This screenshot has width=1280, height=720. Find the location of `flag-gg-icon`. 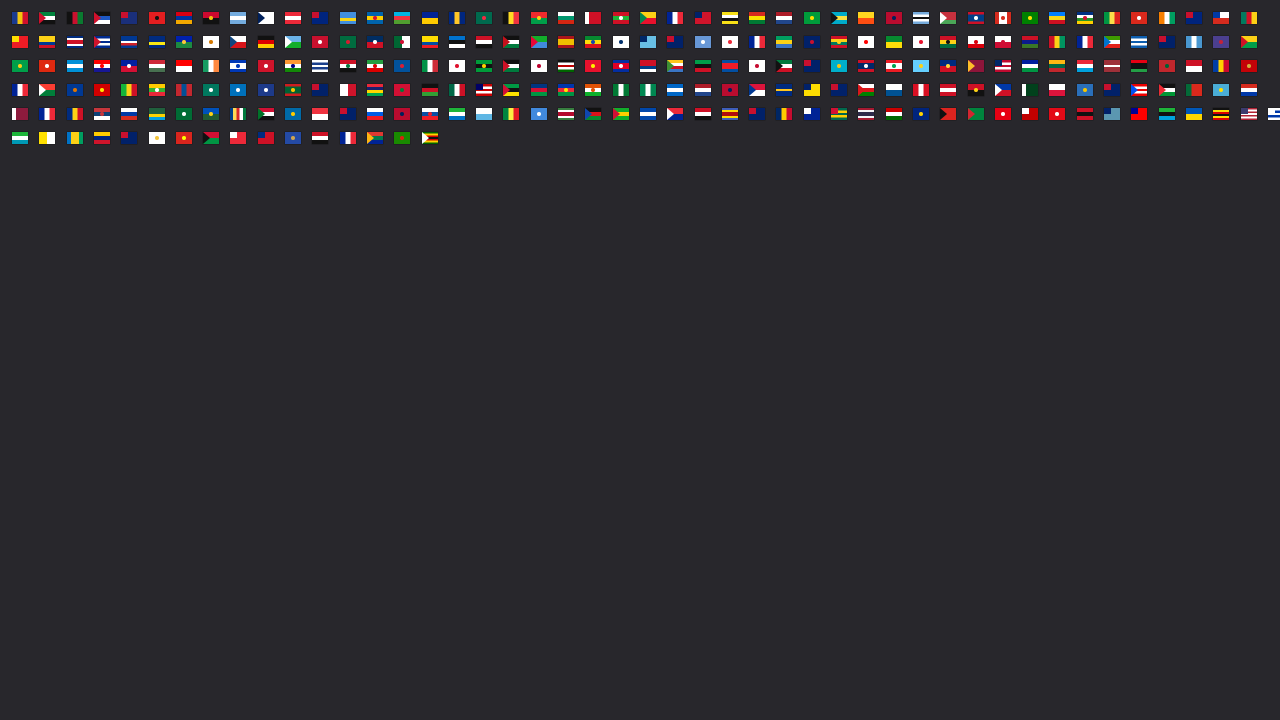

flag-gg-icon is located at coordinates (921, 42).